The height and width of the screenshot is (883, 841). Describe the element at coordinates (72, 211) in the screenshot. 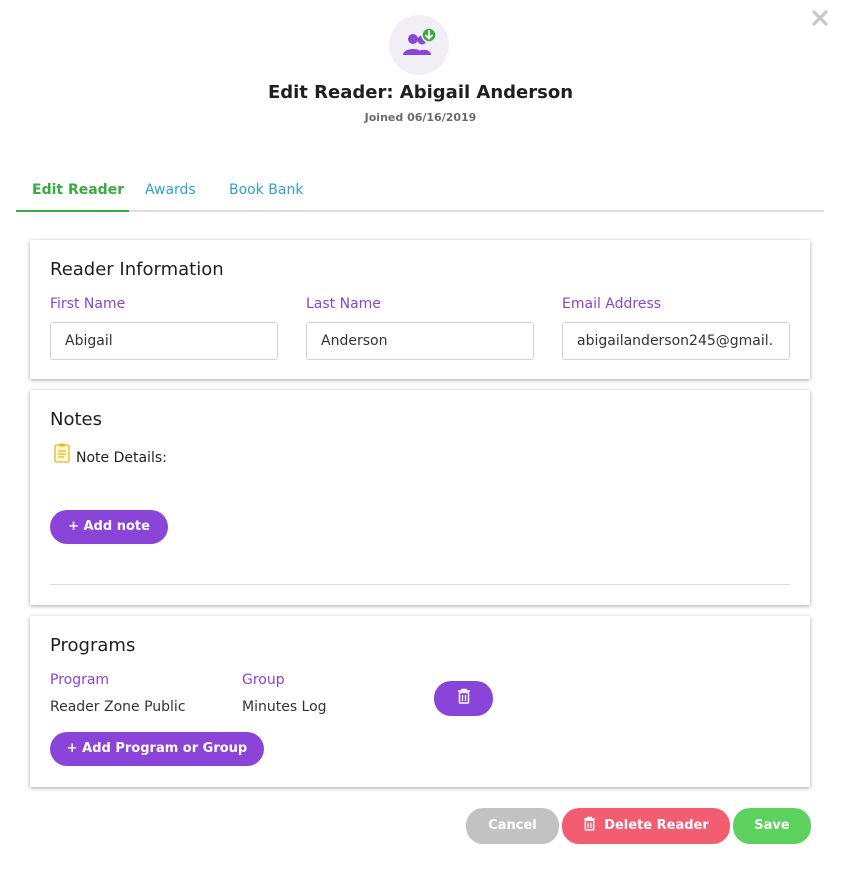

I see `active-tab-indicator` at that location.